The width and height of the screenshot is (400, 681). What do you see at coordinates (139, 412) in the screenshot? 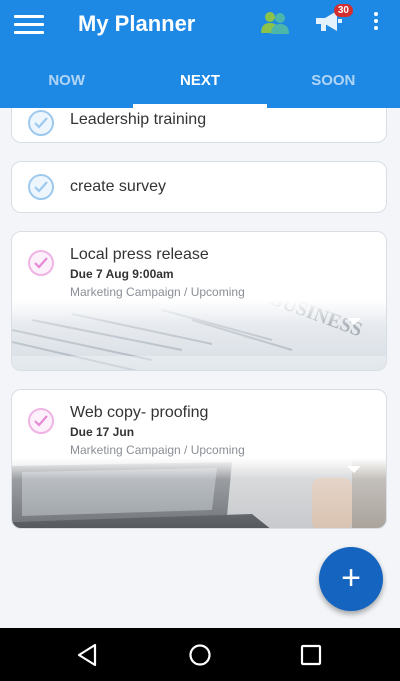
I see `task-title: Web copy- proofing` at bounding box center [139, 412].